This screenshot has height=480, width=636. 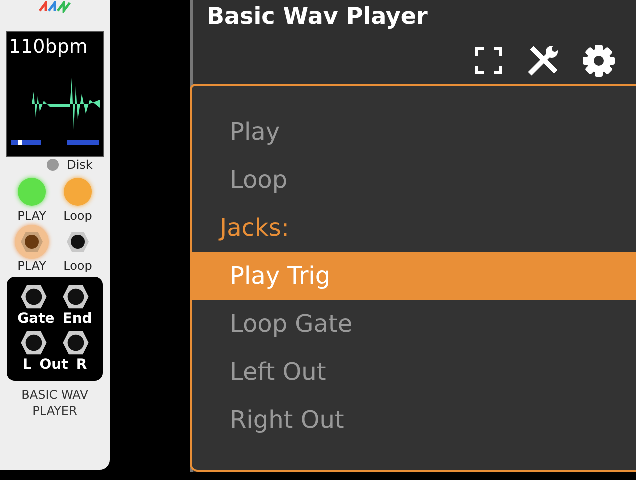 What do you see at coordinates (80, 165) in the screenshot?
I see `disk-label: Disk` at bounding box center [80, 165].